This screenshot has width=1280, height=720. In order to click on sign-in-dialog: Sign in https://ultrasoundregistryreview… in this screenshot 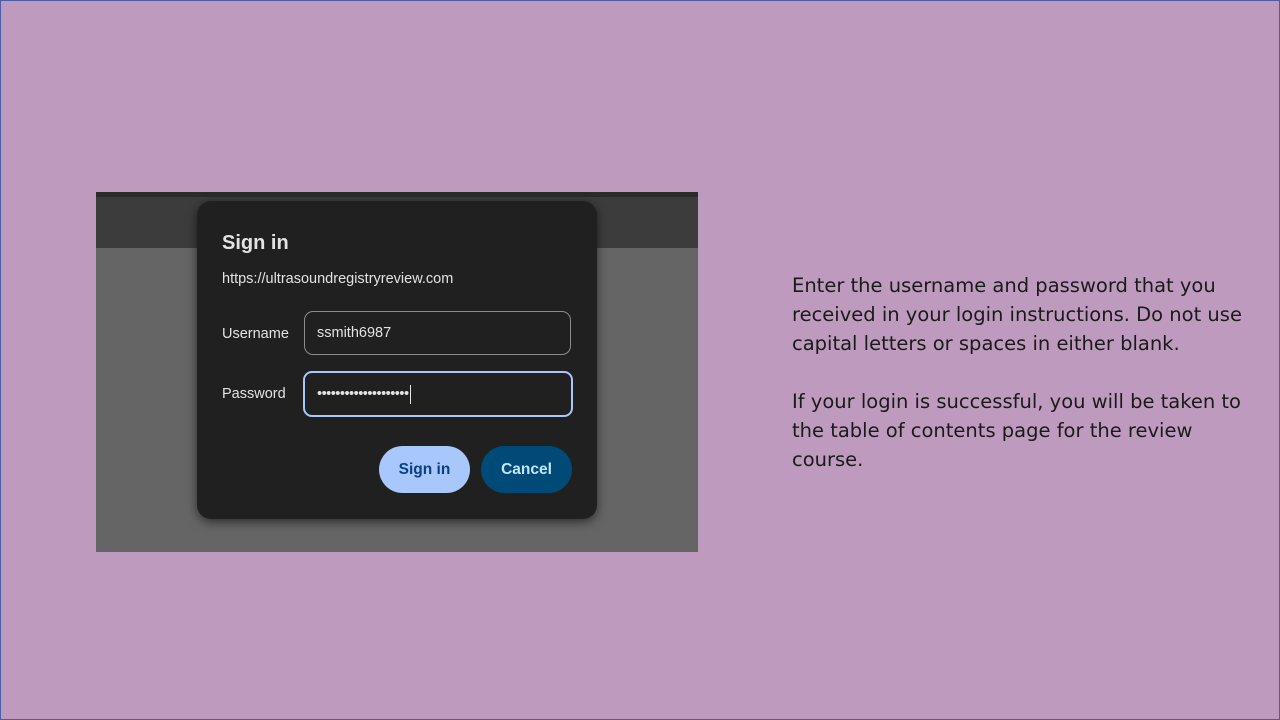, I will do `click(397, 360)`.